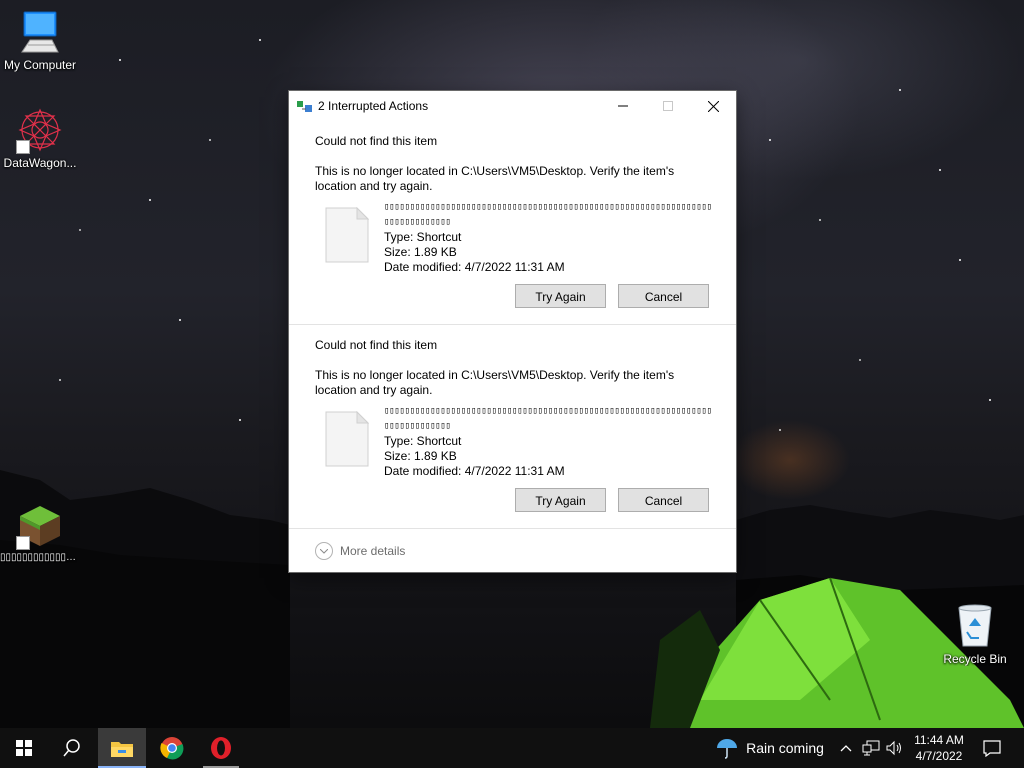  I want to click on maximize-button, so click(668, 106).